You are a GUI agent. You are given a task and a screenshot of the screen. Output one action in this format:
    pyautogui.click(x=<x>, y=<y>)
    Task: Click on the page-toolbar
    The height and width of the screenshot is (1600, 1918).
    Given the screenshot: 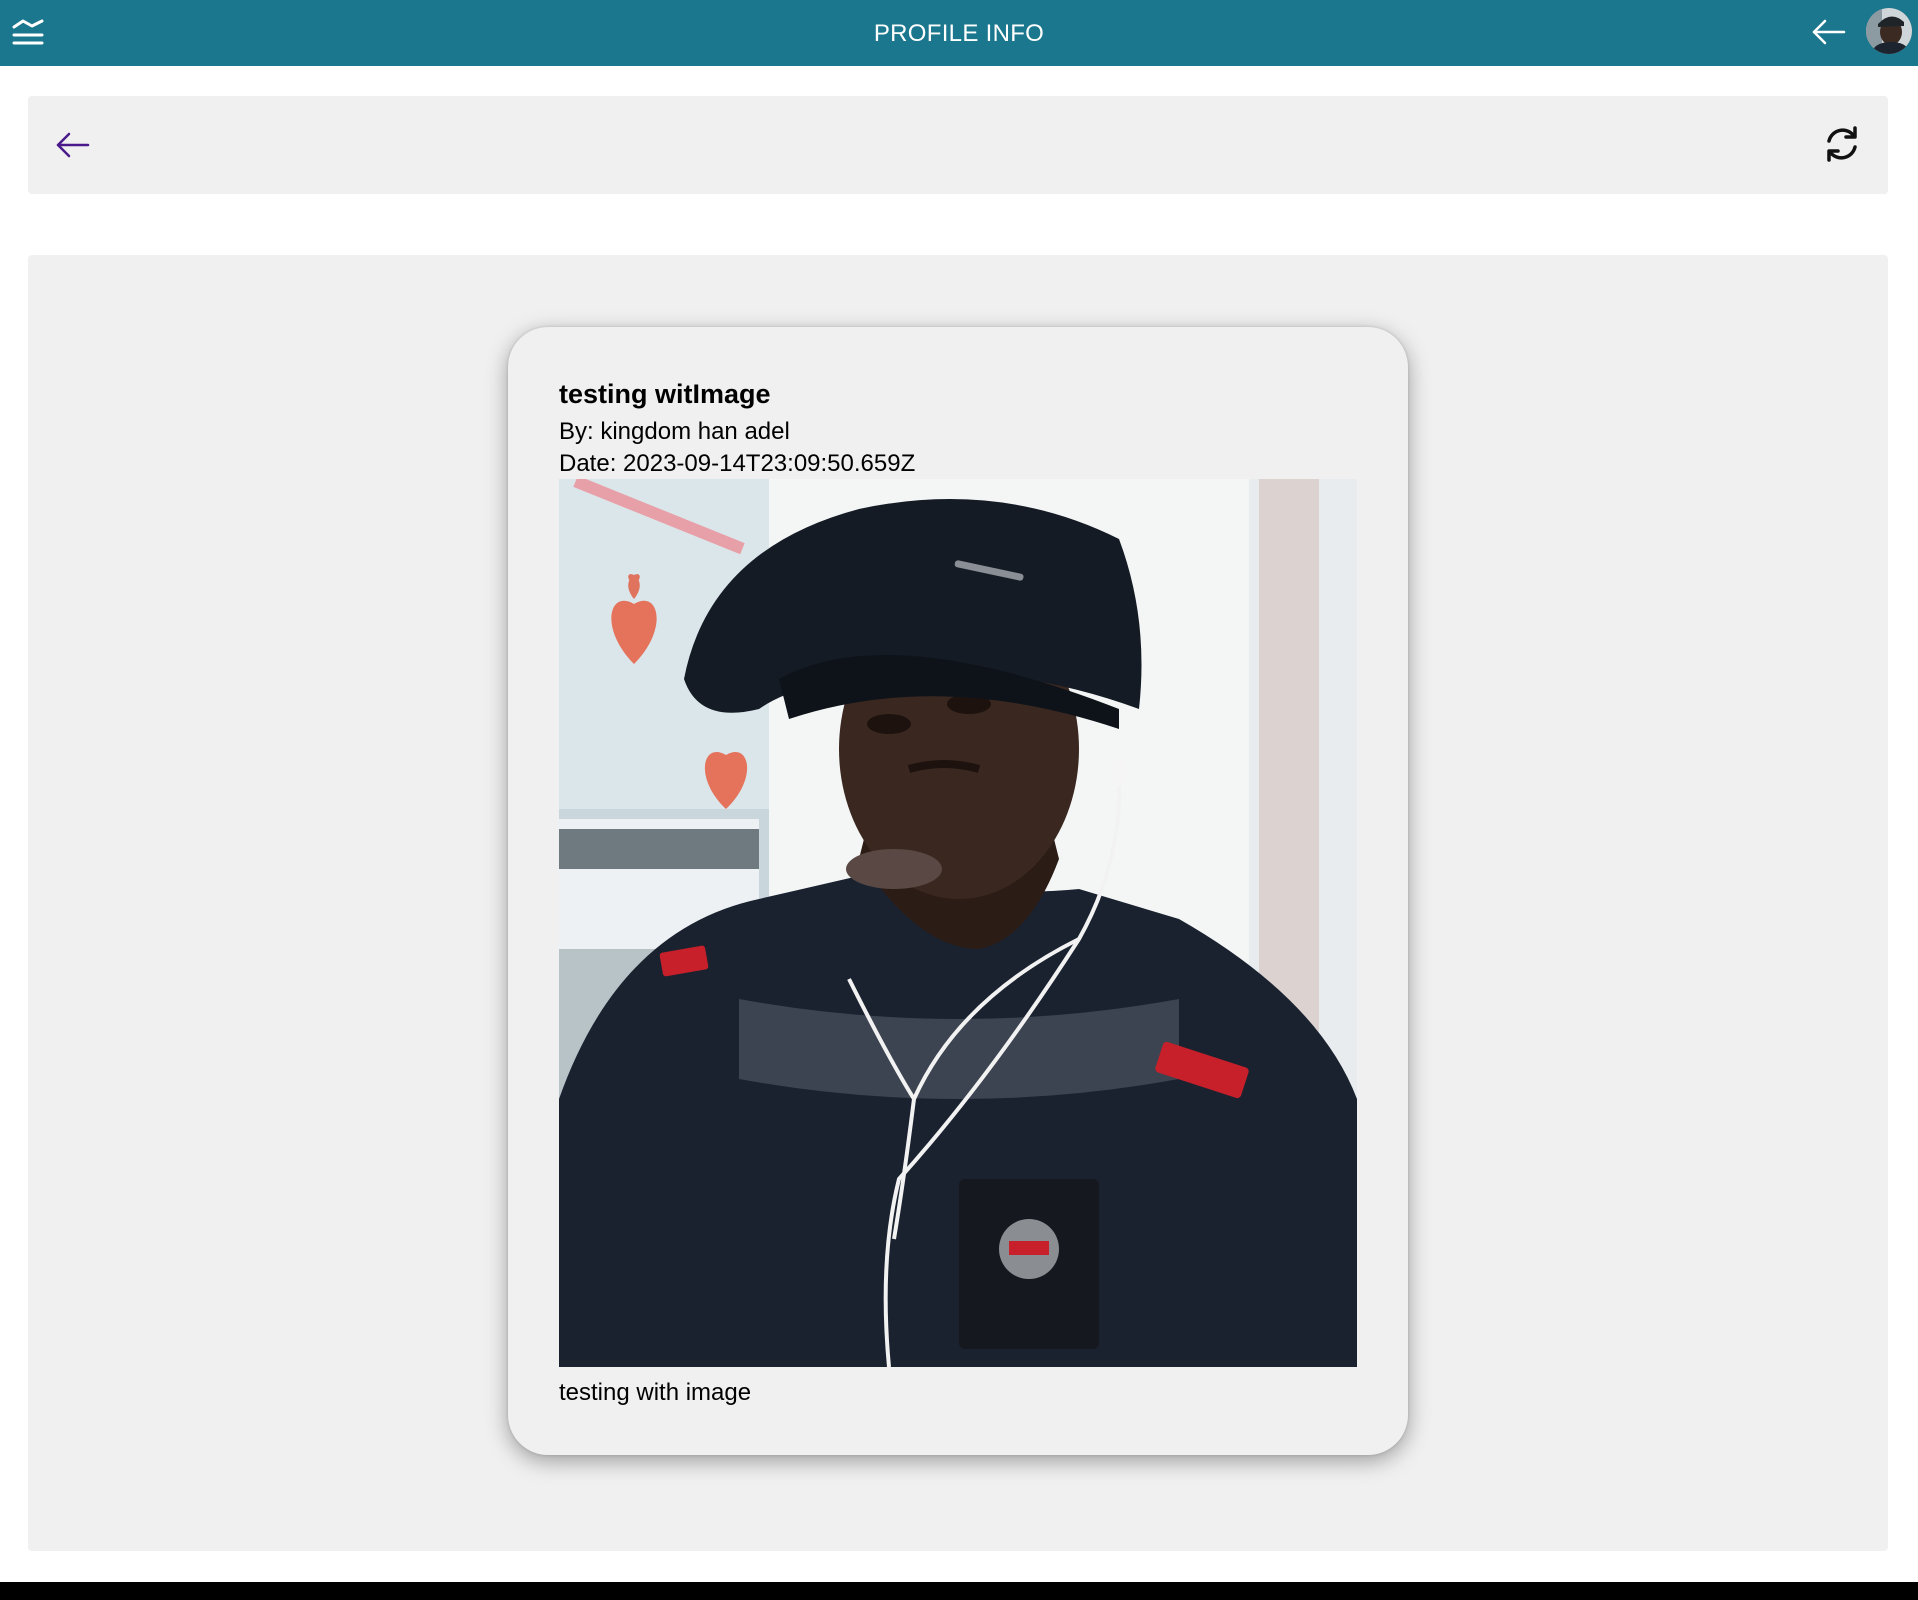 What is the action you would take?
    pyautogui.click(x=958, y=145)
    